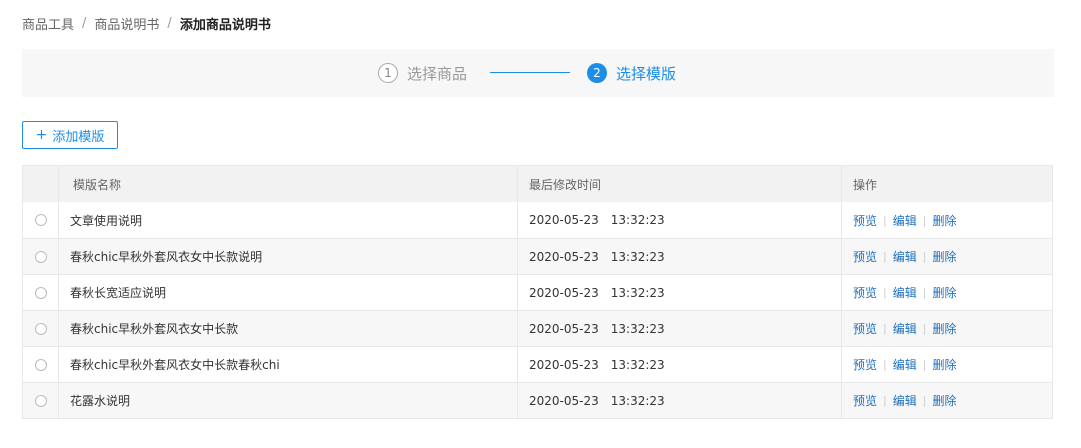  Describe the element at coordinates (288, 220) in the screenshot. I see `template-name: 文章使用说明` at that location.